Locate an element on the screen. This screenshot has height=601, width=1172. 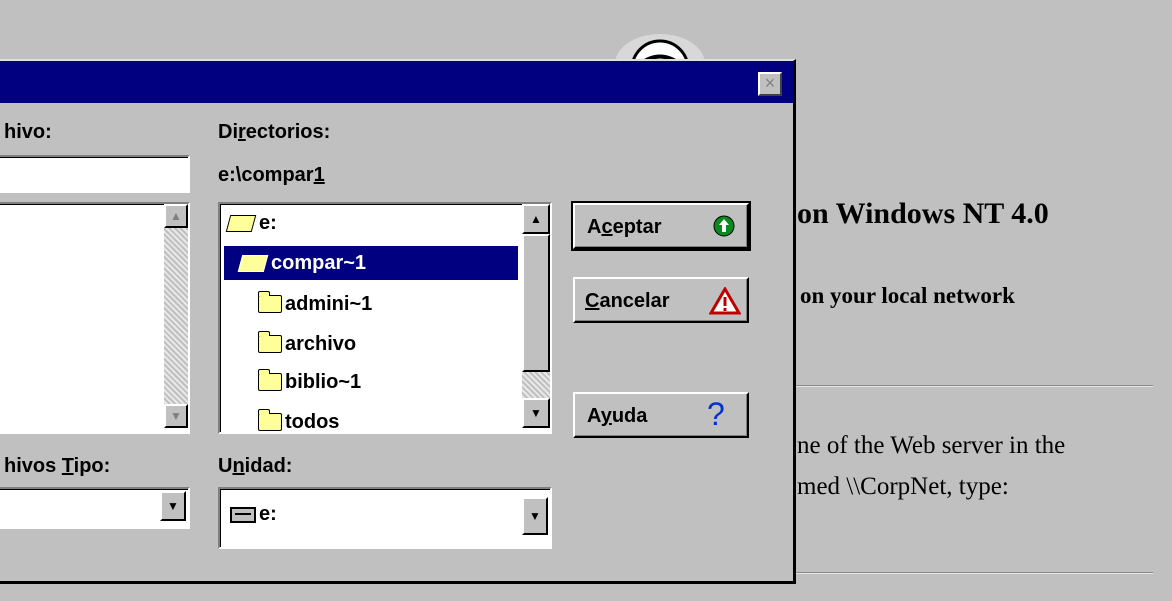
background-heading-1: on Windows NT 4.0 is located at coordinates (923, 213).